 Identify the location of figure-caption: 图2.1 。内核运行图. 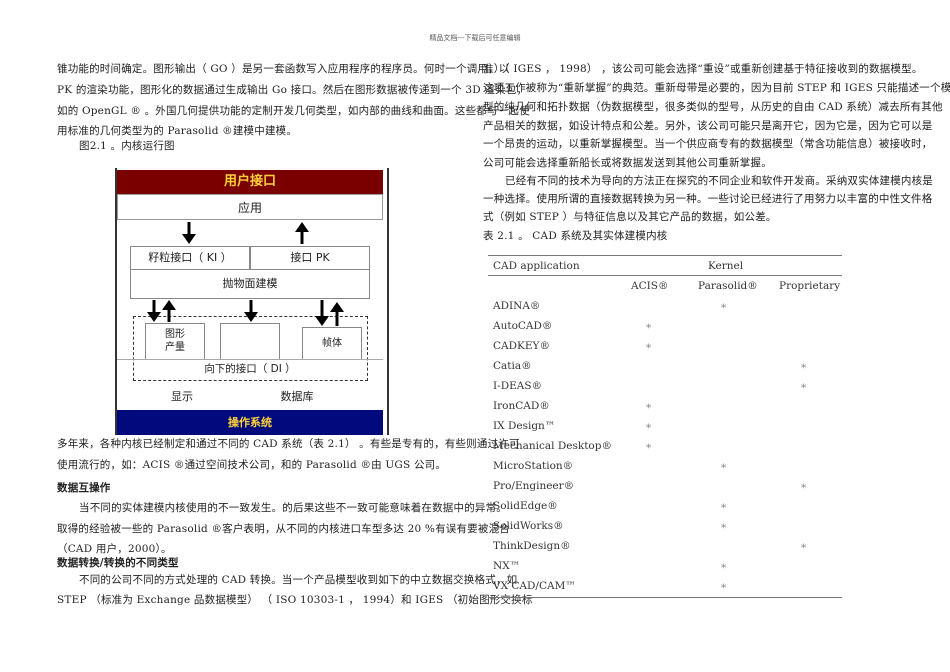
(127, 146).